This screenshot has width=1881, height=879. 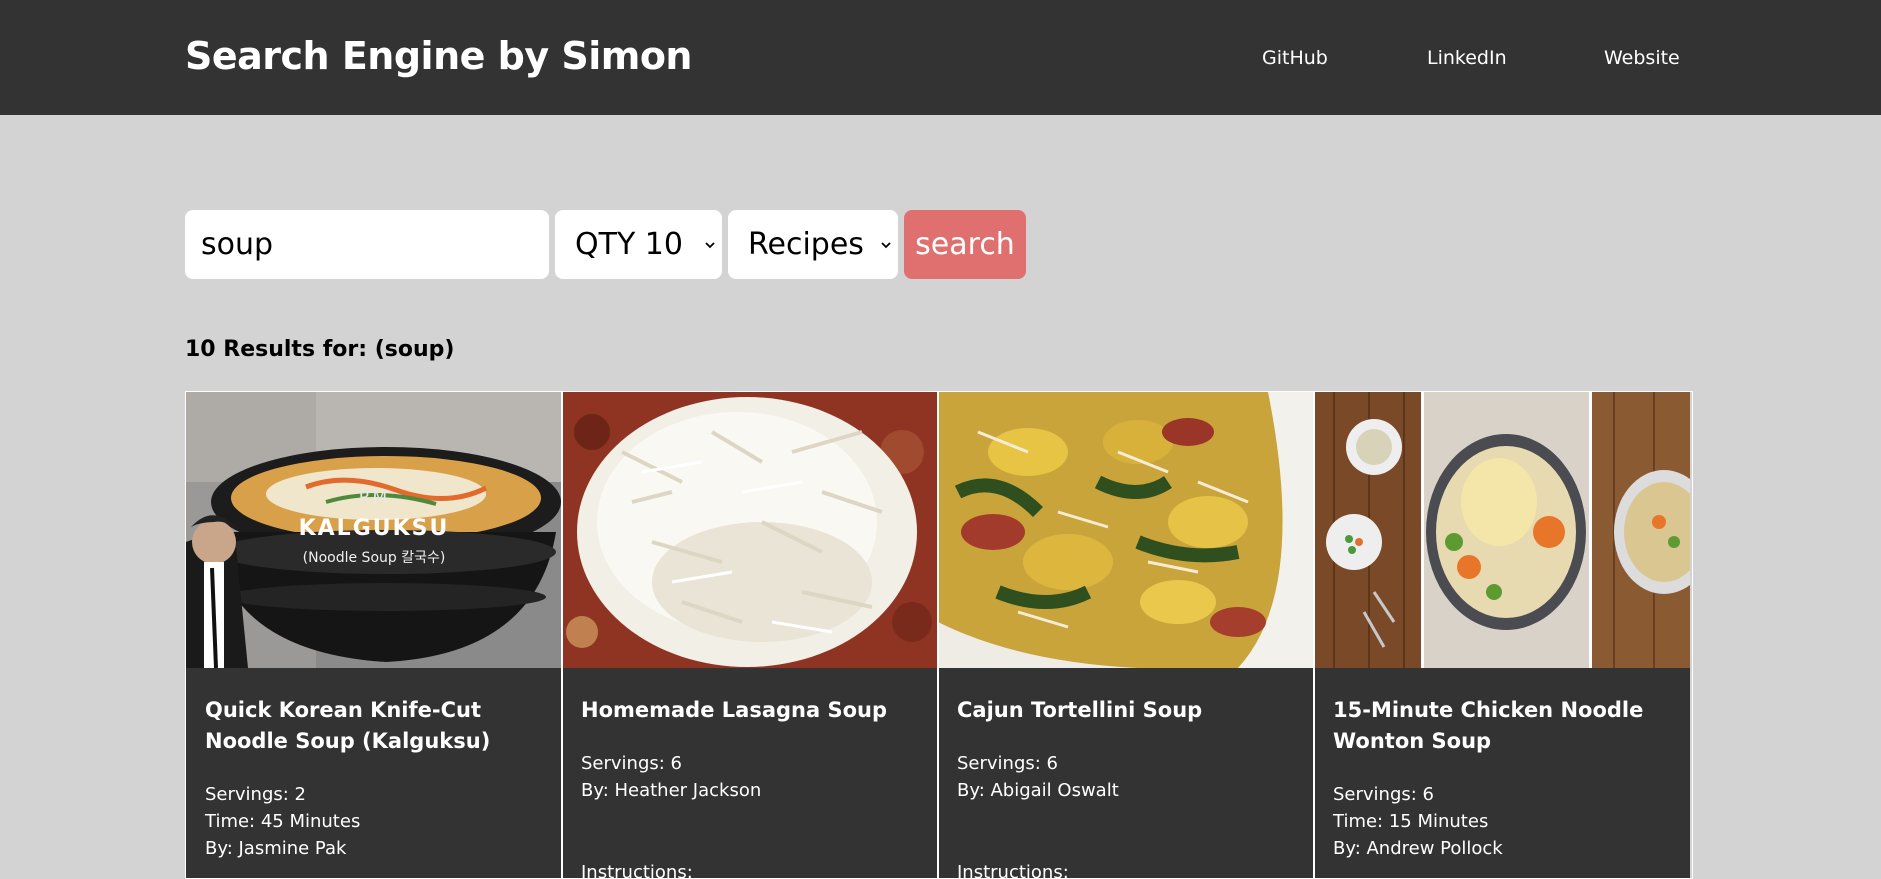 I want to click on qty-select-value: QTY 10, so click(x=629, y=244).